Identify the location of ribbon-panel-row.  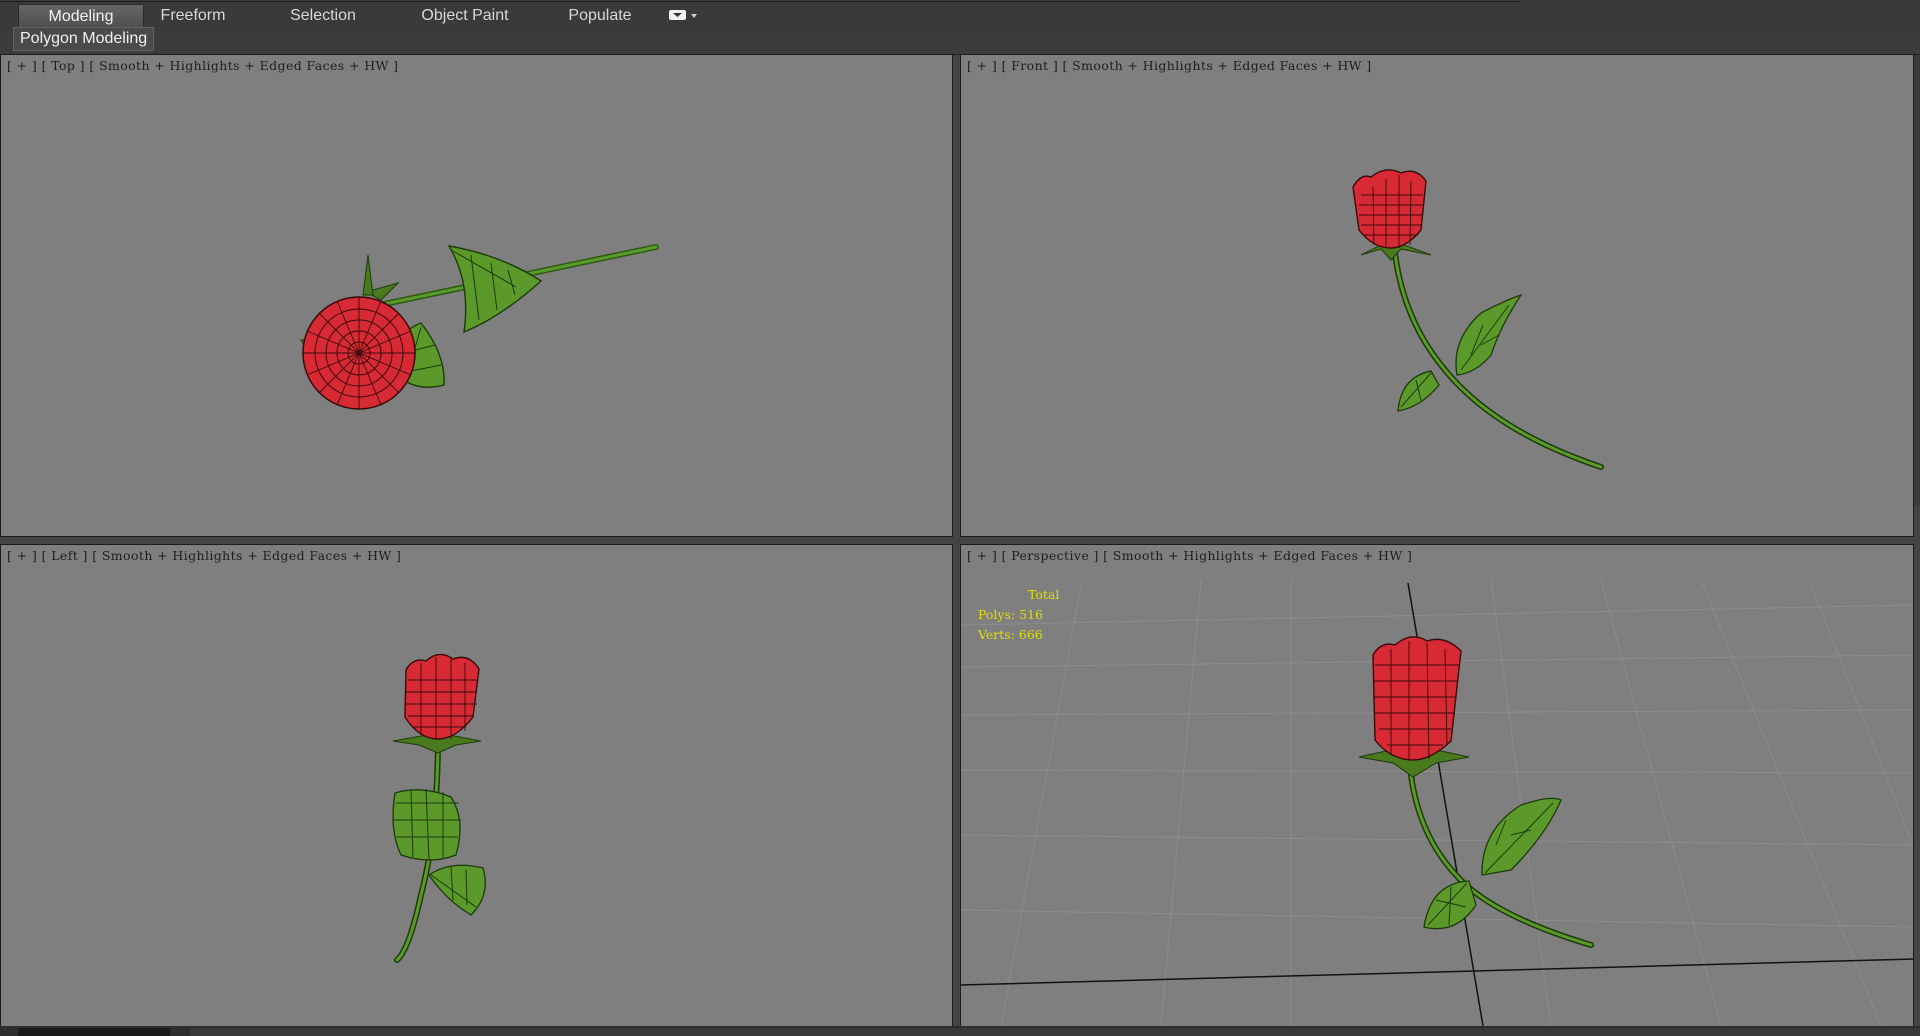
(960, 43).